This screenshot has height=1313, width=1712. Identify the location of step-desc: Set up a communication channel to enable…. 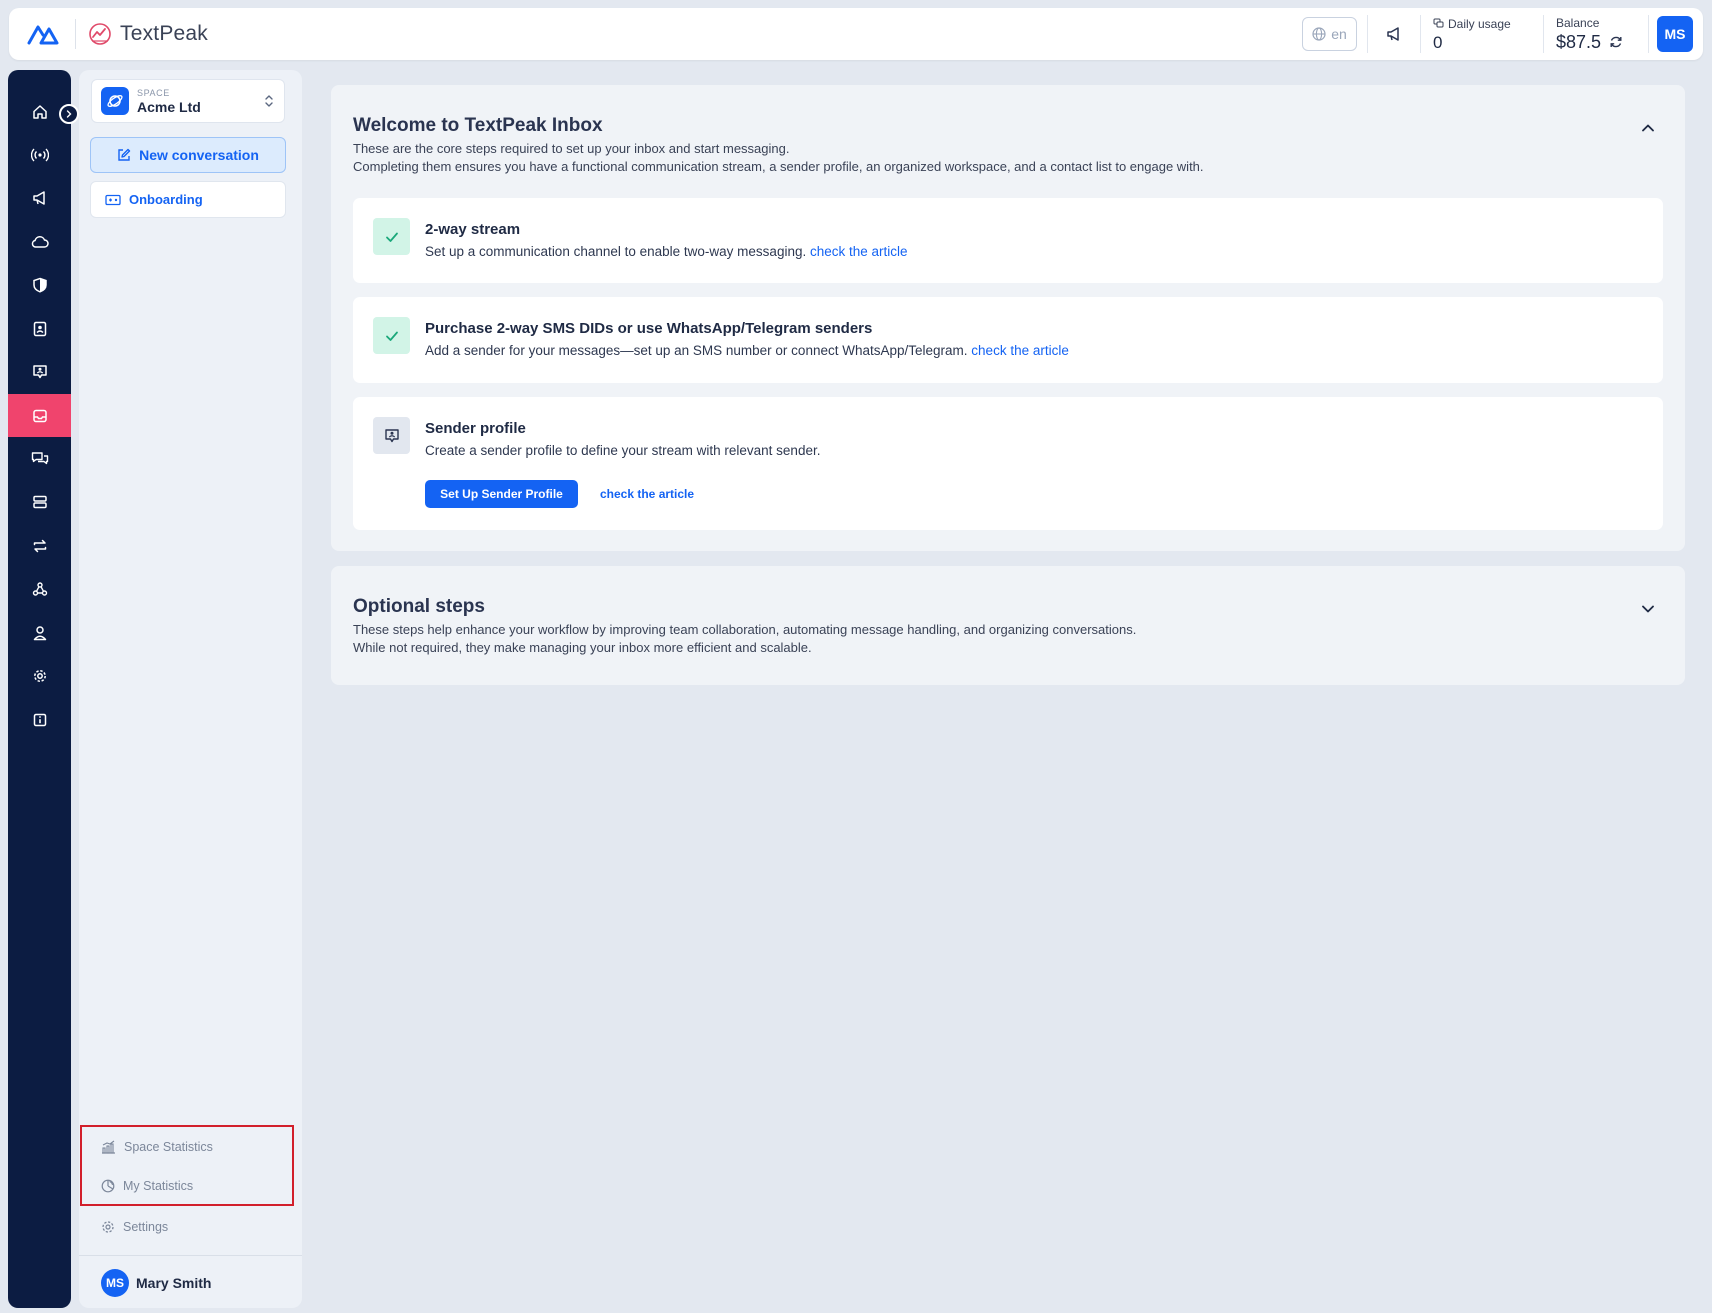
(666, 251).